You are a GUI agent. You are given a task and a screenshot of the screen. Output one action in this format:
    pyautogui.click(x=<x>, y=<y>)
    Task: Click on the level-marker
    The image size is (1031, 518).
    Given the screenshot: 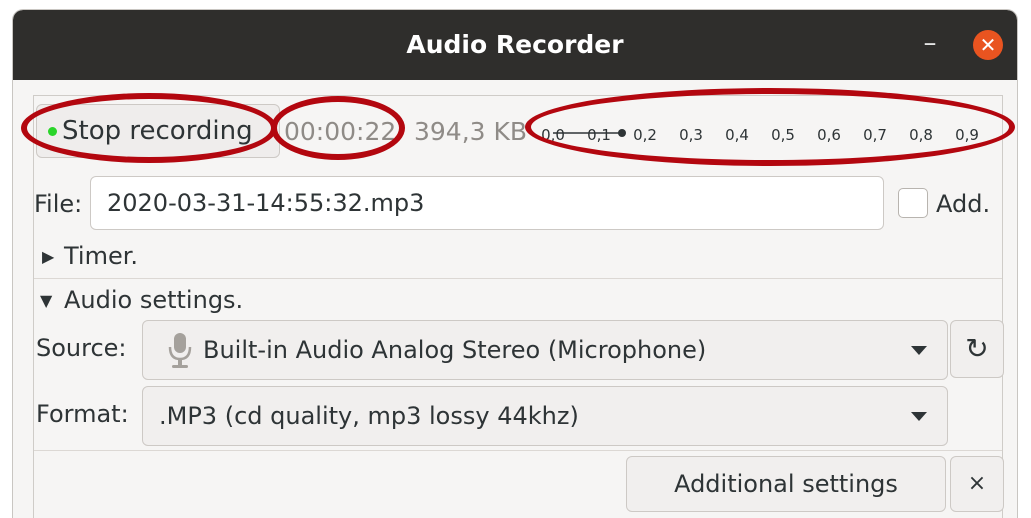 What is the action you would take?
    pyautogui.click(x=622, y=133)
    